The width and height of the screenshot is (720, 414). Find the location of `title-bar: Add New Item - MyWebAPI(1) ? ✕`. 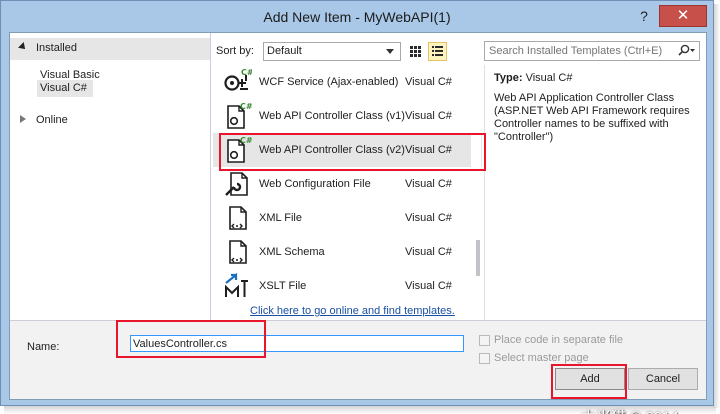

title-bar: Add New Item - MyWebAPI(1) ? ✕ is located at coordinates (357, 16).